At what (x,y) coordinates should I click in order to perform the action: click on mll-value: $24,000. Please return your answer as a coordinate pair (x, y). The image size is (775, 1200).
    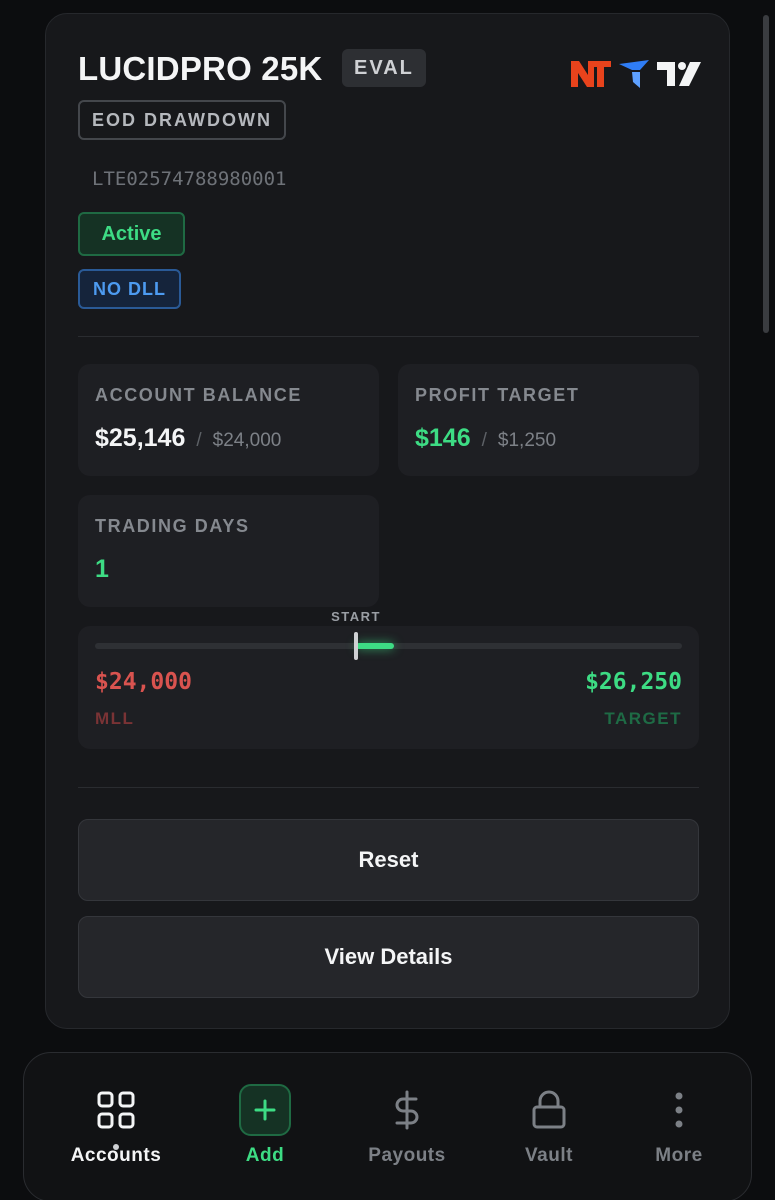
    Looking at the image, I should click on (143, 682).